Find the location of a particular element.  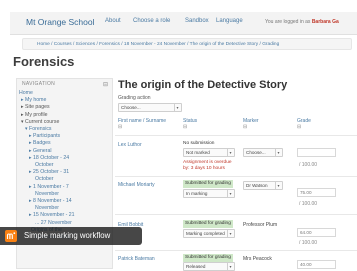

grading-action-select: Choose... ▾ is located at coordinates (150, 107).